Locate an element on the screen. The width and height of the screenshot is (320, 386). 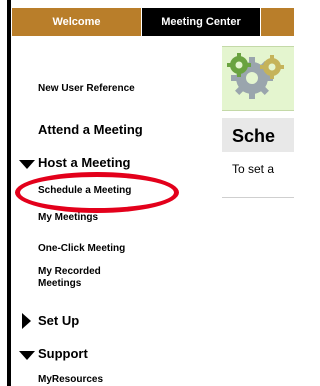
page-heading-bar: Sche is located at coordinates (258, 135).